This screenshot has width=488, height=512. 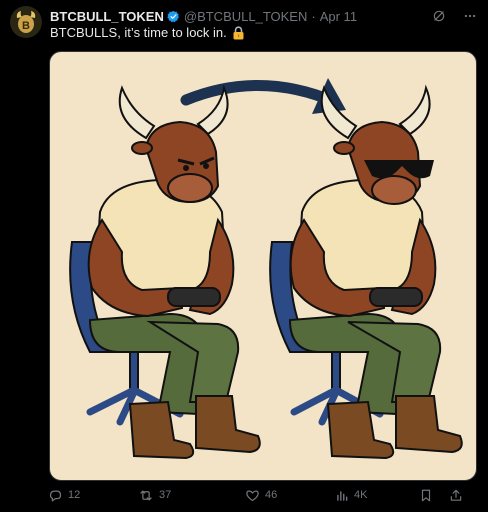 I want to click on handle: @BTCBULL_TOKEN, so click(x=246, y=16).